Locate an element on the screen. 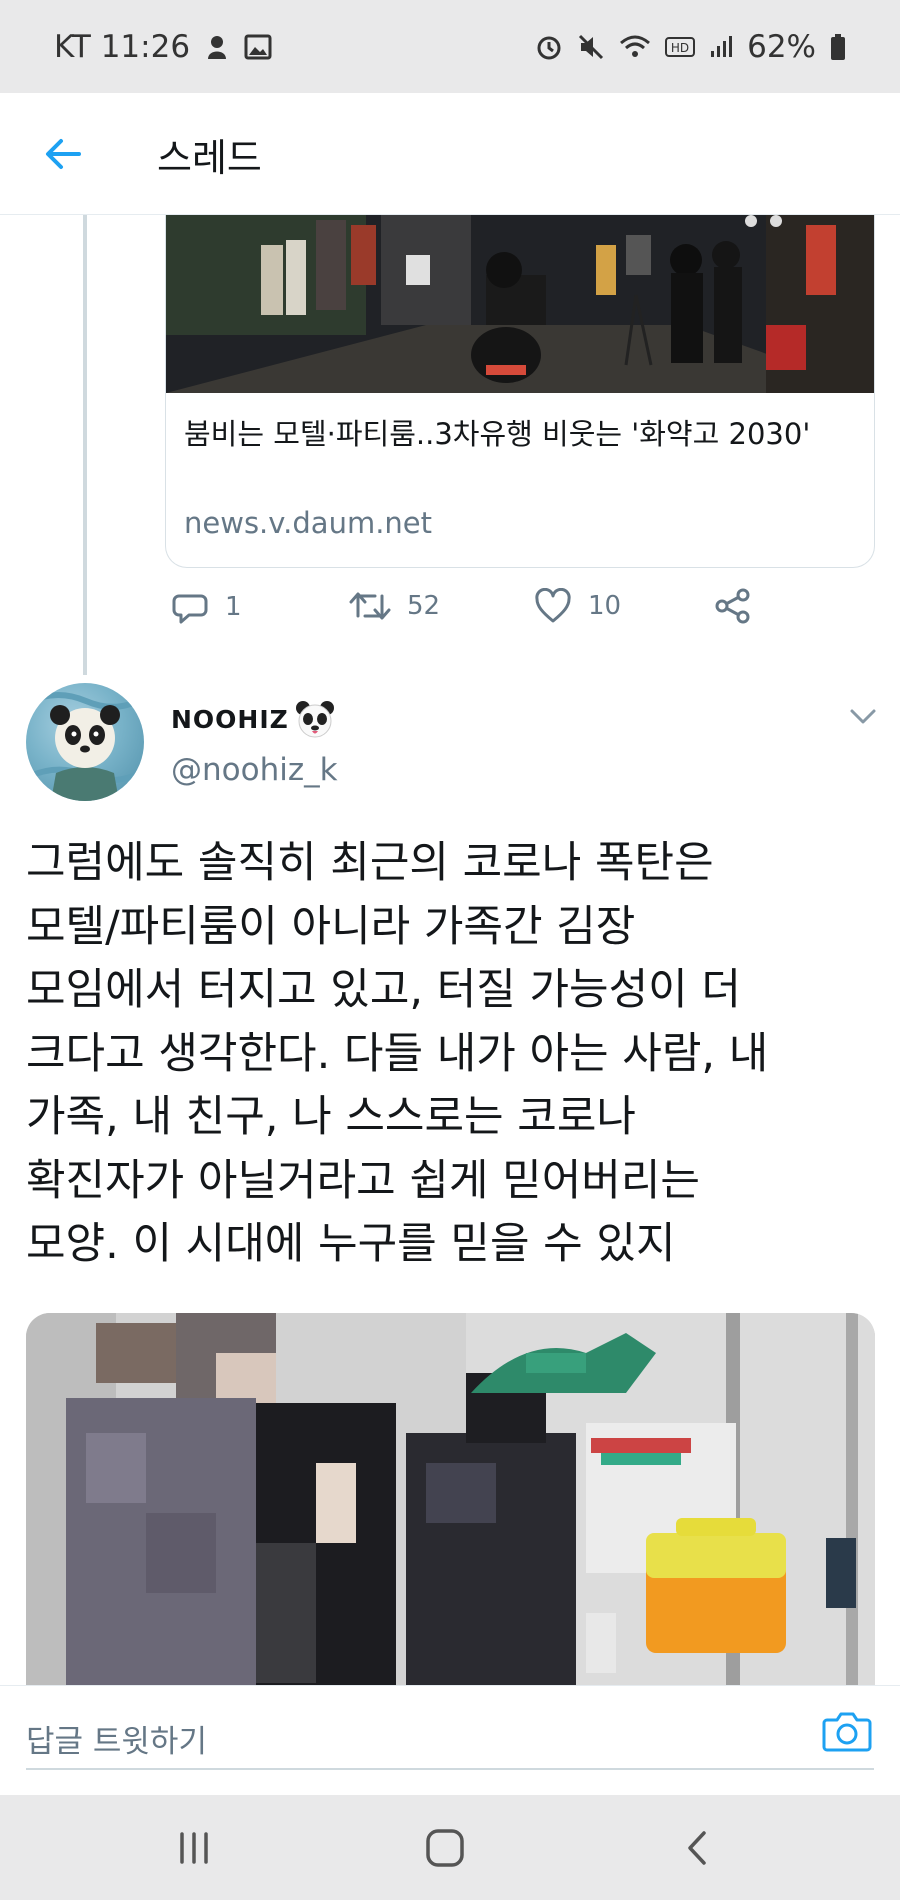 This screenshot has width=900, height=1900. chevron-down-icon is located at coordinates (863, 716).